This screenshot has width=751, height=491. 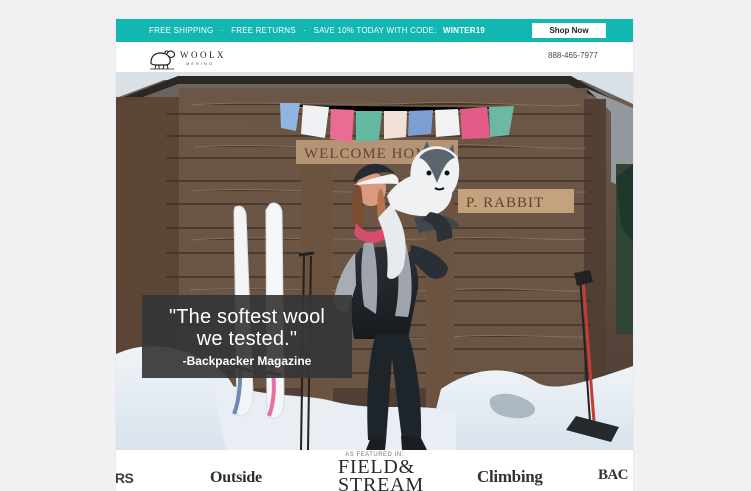 I want to click on save-text: SAVE 10% TODAY WITH CODE:, so click(x=375, y=30).